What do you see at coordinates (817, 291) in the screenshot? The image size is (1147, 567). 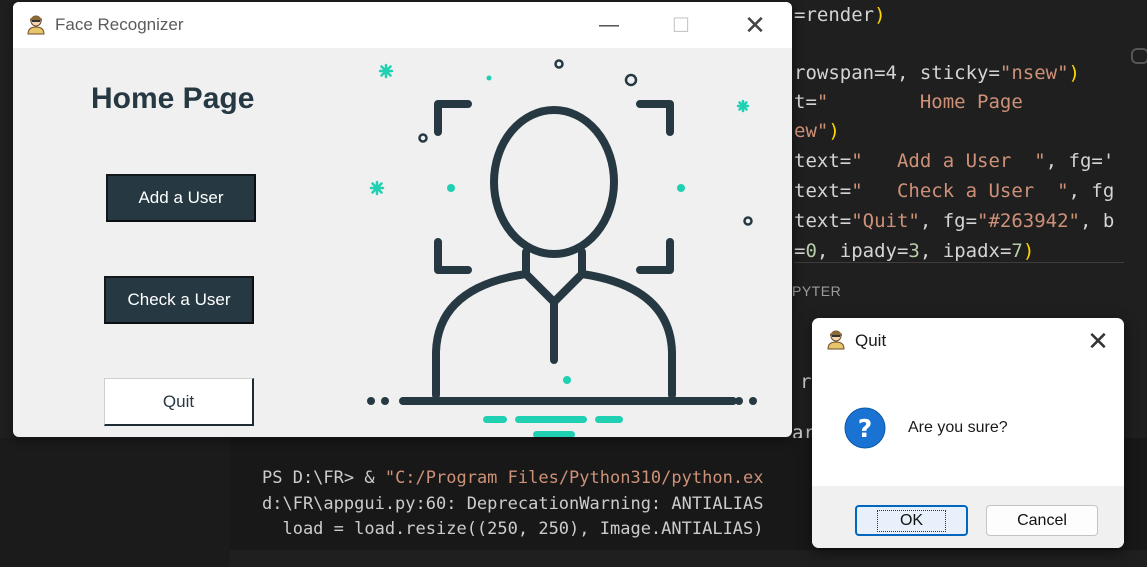 I see `panel-label: PYTER` at bounding box center [817, 291].